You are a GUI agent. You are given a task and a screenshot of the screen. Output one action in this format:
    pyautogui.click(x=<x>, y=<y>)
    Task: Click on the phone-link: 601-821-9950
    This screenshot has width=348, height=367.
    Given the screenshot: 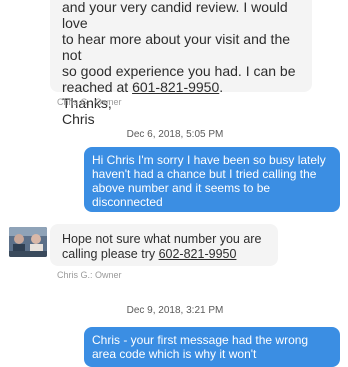 What is the action you would take?
    pyautogui.click(x=175, y=87)
    